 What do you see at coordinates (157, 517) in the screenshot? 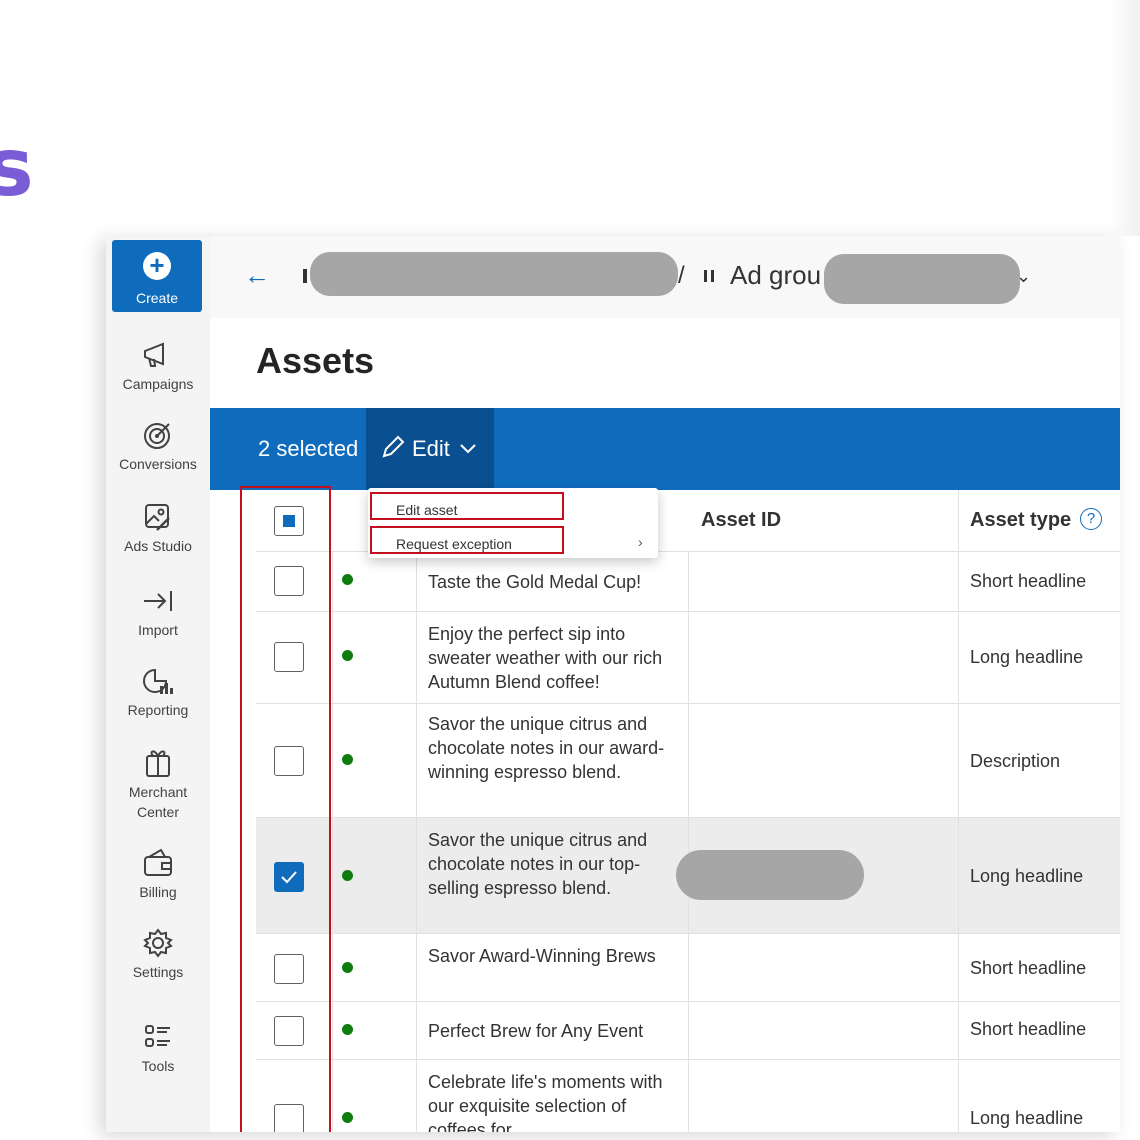
I see `image-edit-icon` at bounding box center [157, 517].